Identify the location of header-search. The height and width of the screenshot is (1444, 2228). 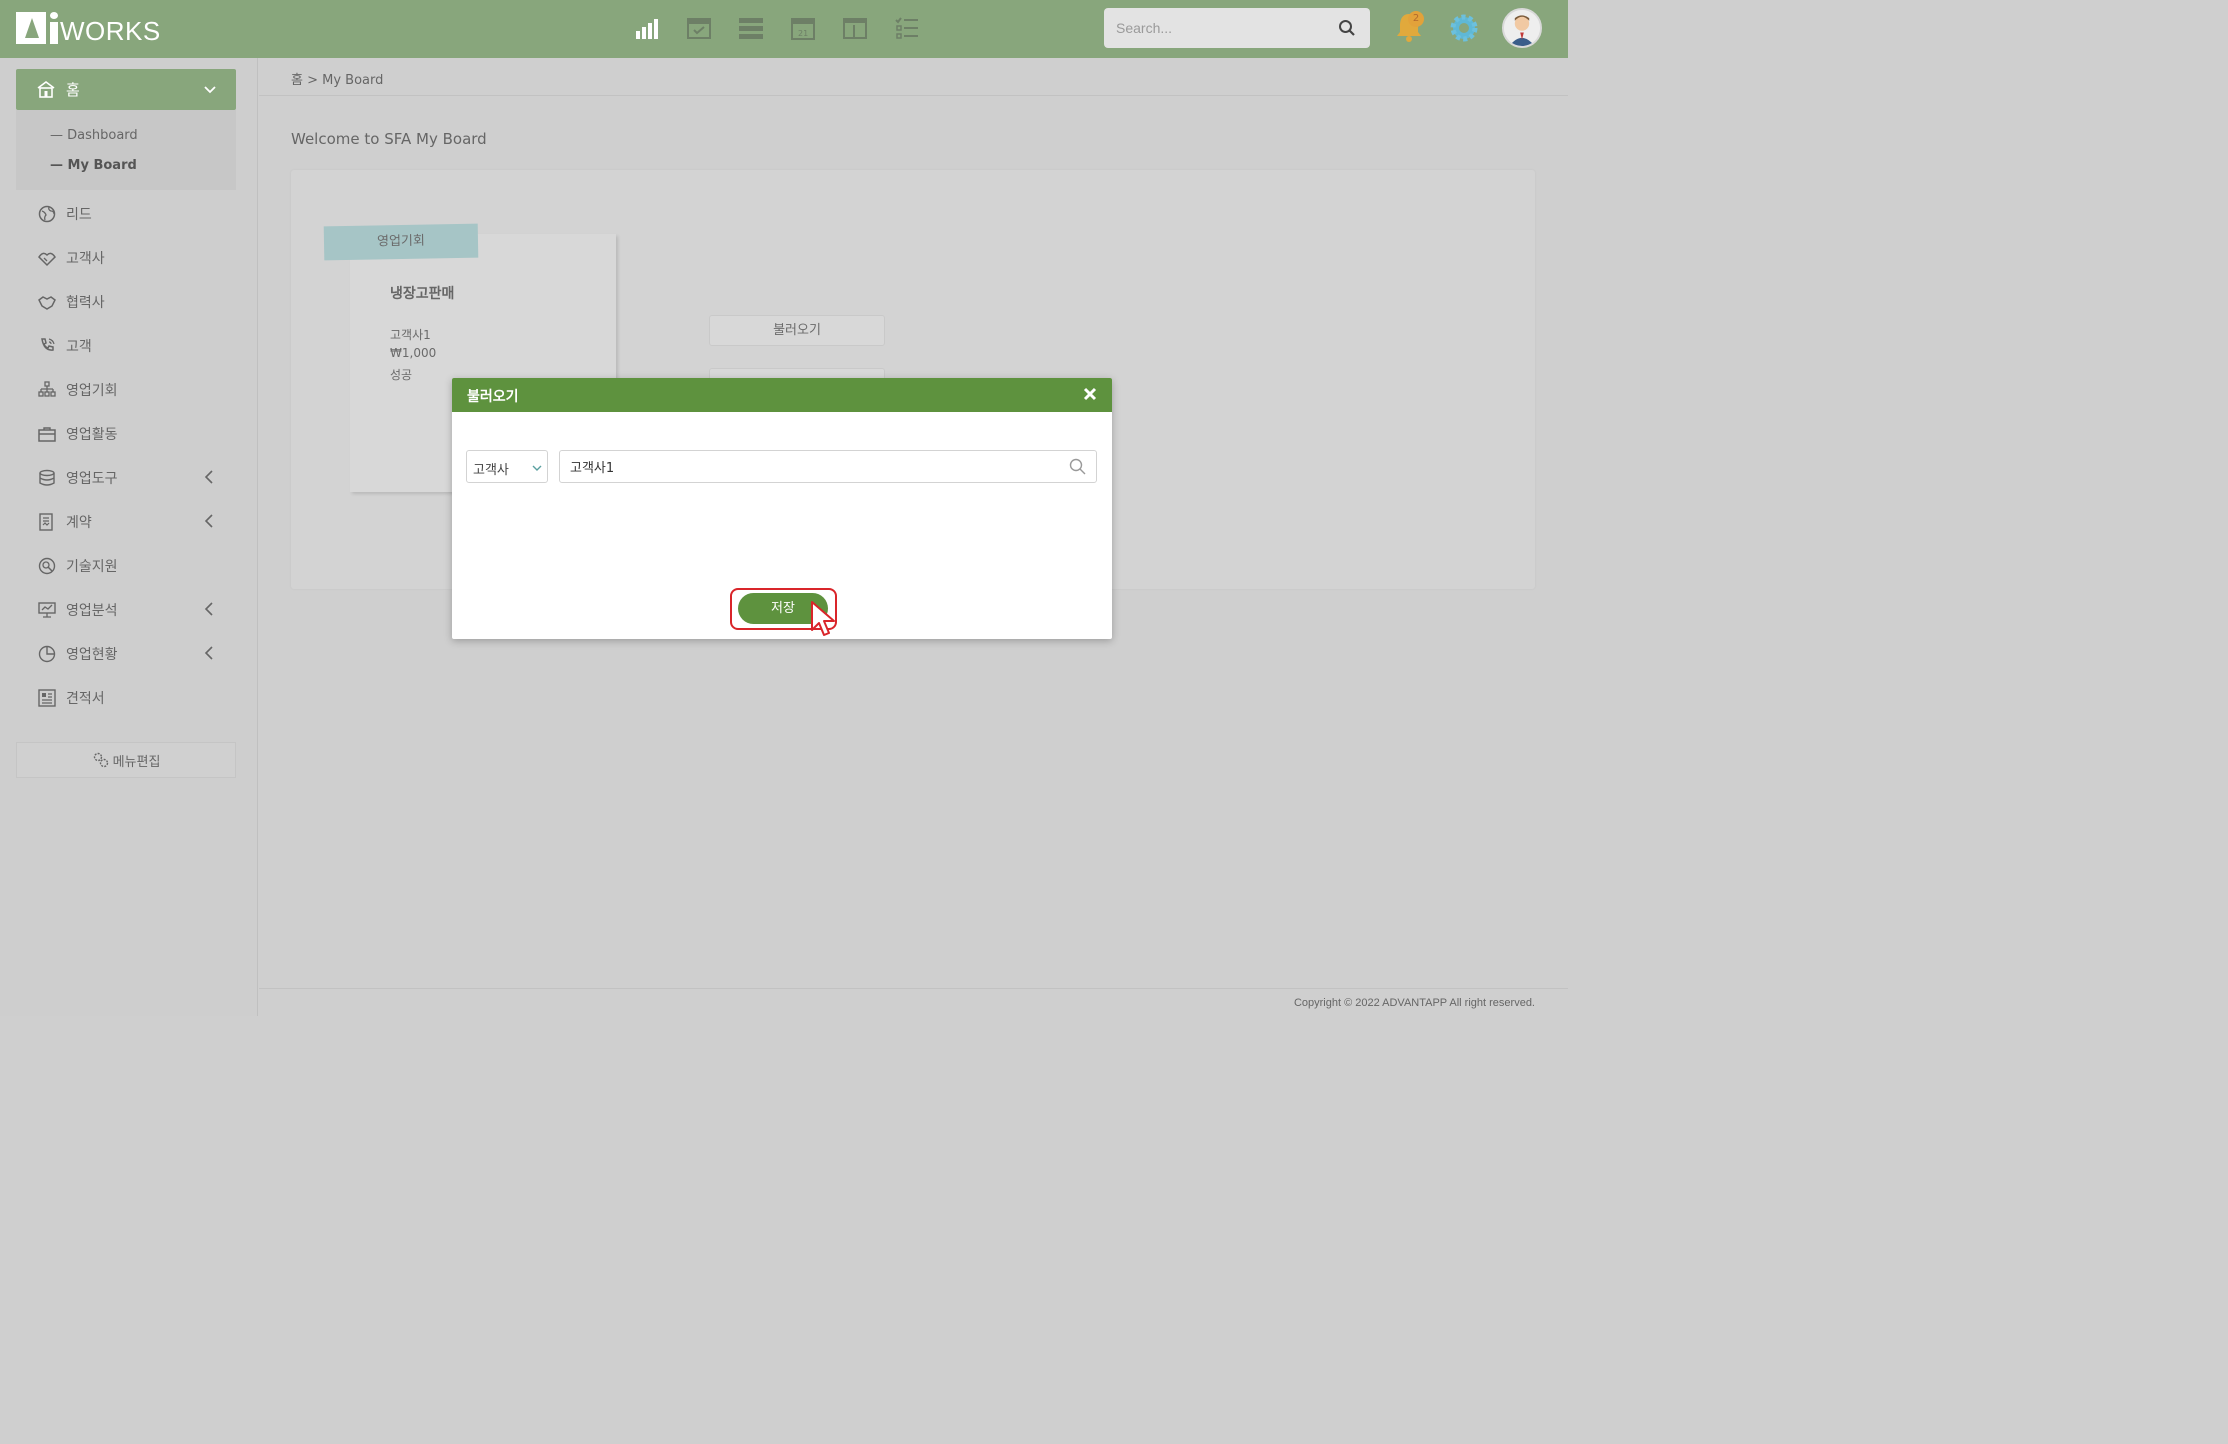
(1237, 28).